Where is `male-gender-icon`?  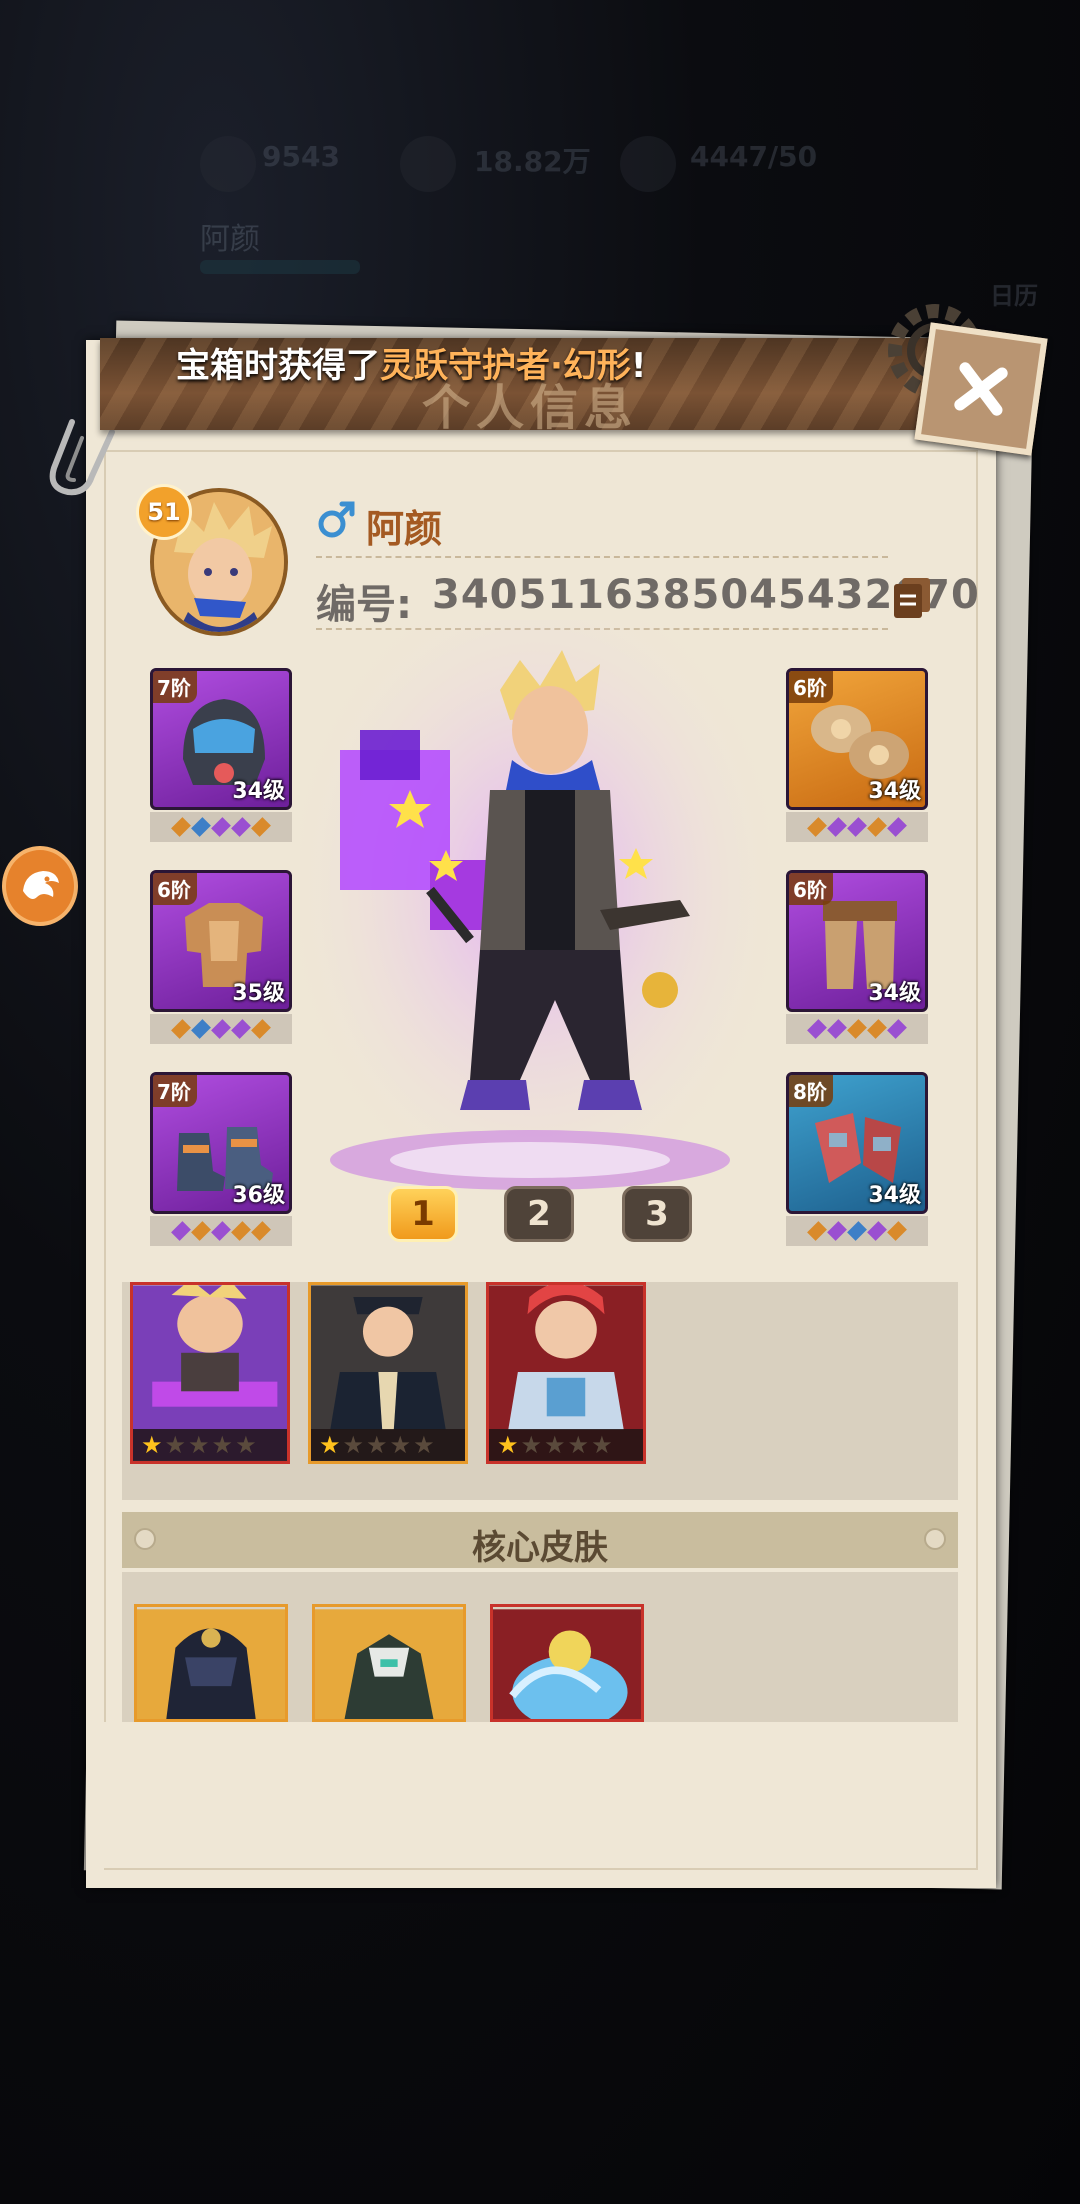 male-gender-icon is located at coordinates (336, 519).